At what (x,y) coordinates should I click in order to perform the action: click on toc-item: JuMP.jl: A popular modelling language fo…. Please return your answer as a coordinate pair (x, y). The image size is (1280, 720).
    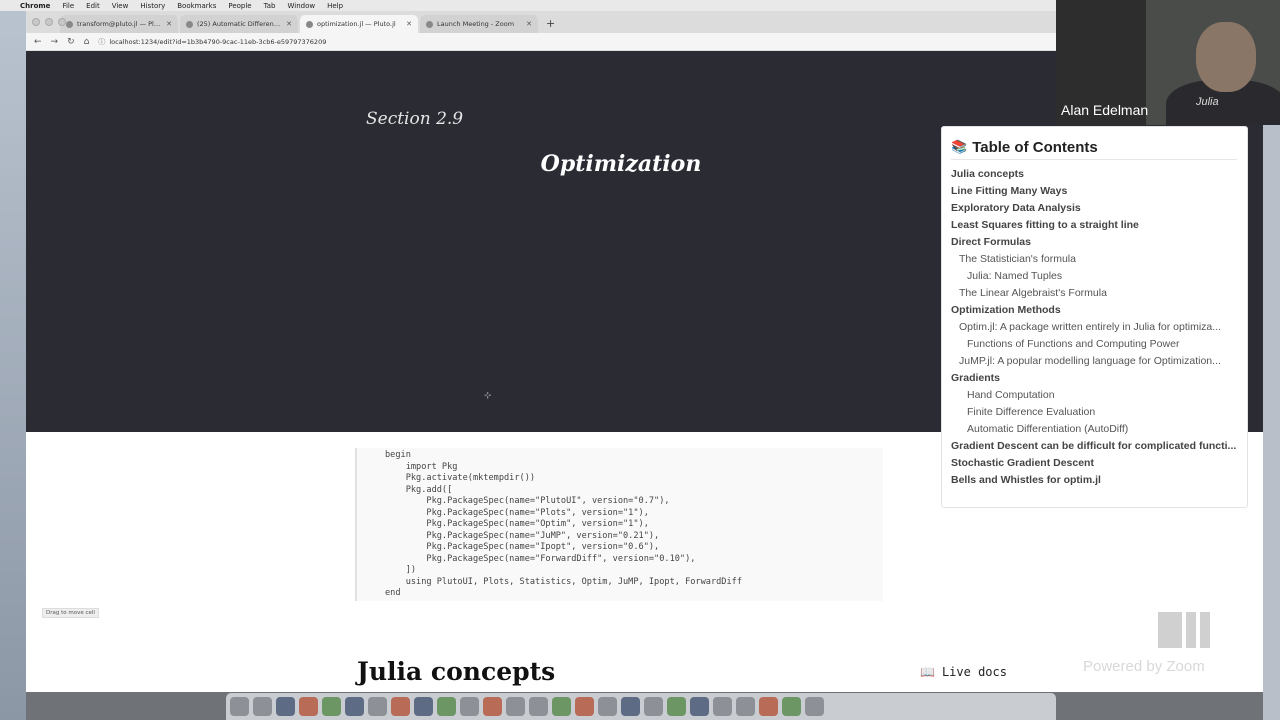
    Looking at the image, I should click on (1094, 361).